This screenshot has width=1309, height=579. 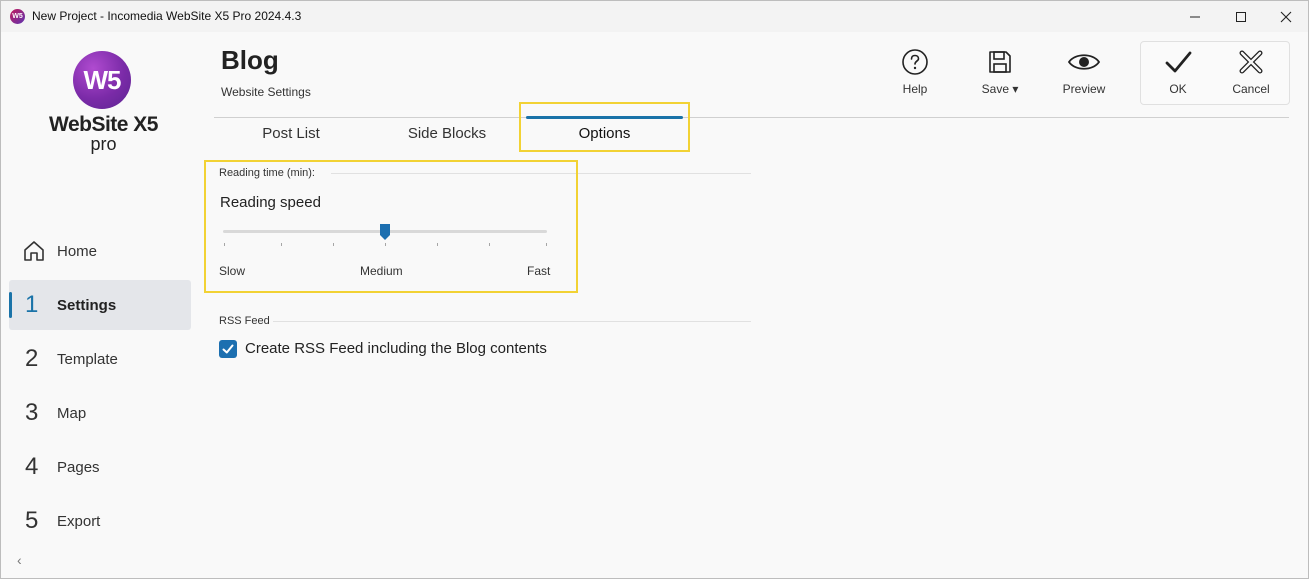 I want to click on home-icon, so click(x=33, y=251).